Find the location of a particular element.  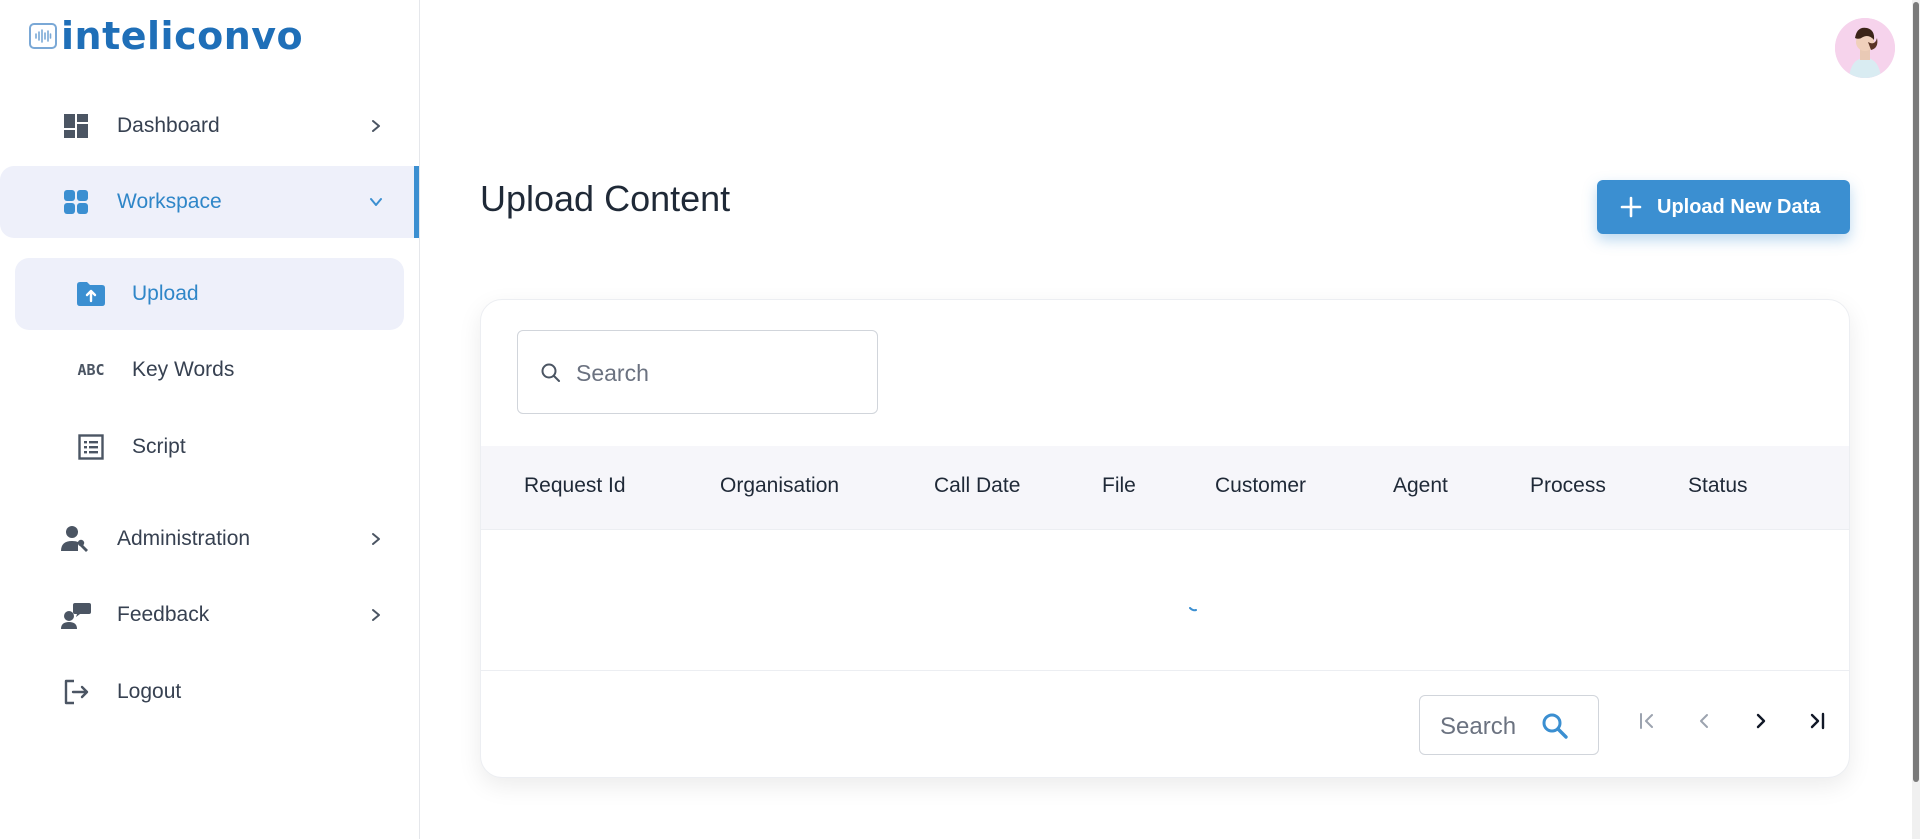

loading-spinner is located at coordinates (1193, 606).